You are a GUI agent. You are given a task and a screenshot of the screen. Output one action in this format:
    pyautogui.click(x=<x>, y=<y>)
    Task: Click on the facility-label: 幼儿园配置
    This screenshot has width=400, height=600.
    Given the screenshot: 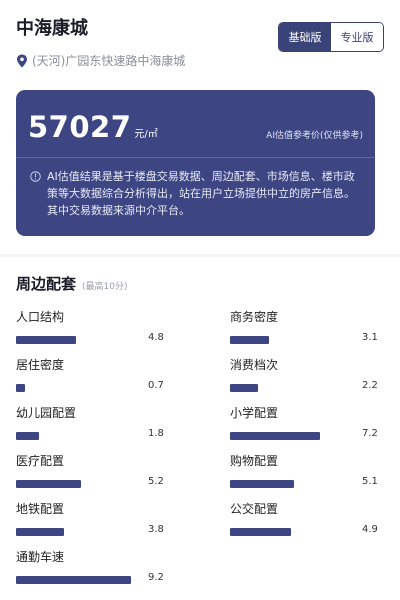 What is the action you would take?
    pyautogui.click(x=46, y=413)
    